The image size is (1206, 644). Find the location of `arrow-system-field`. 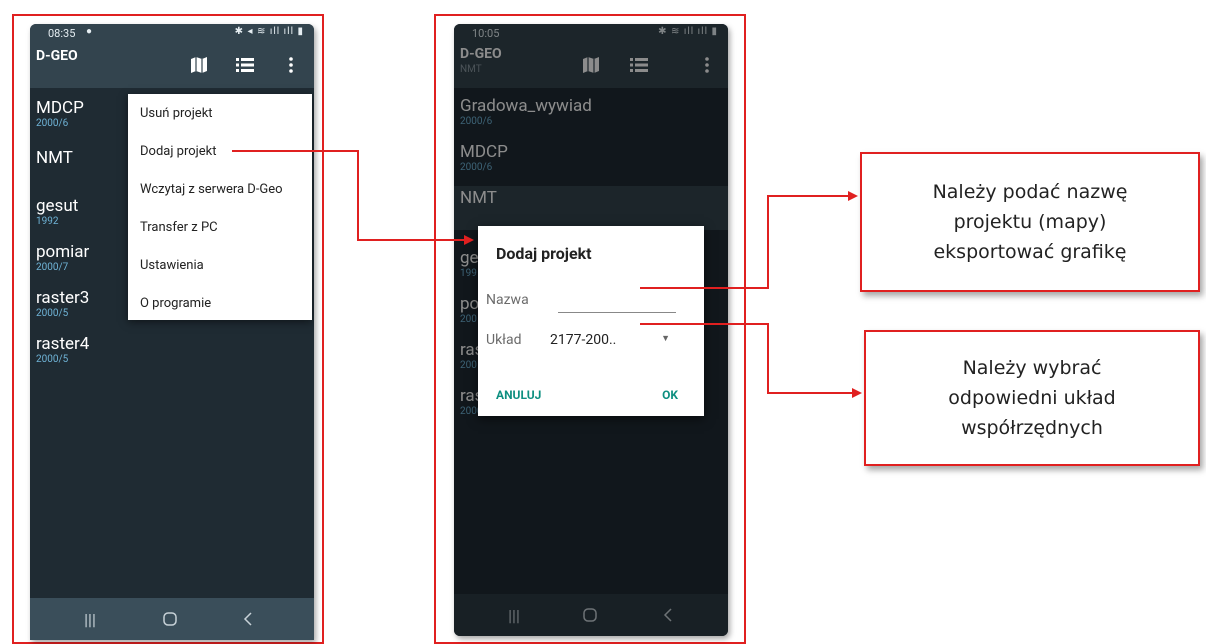

arrow-system-field is located at coordinates (751, 360).